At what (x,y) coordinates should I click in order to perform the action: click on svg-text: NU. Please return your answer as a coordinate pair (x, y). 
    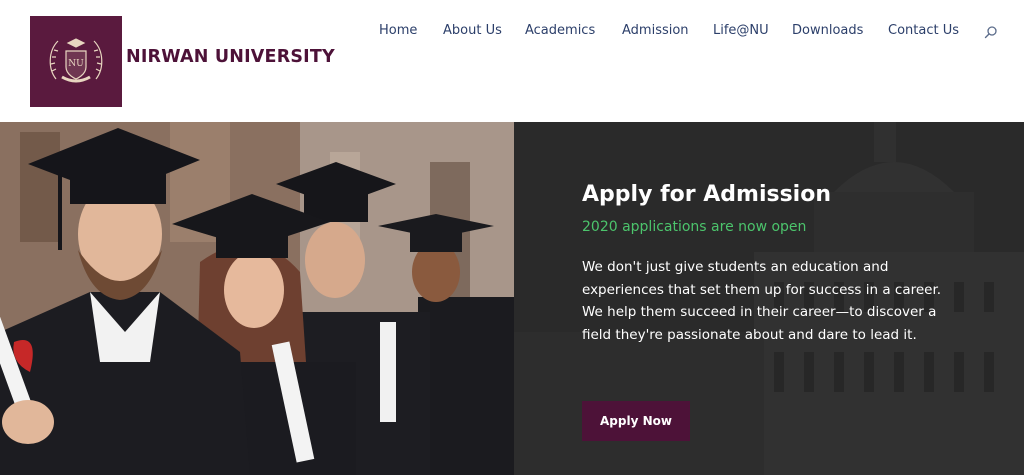
    Looking at the image, I should click on (76, 64).